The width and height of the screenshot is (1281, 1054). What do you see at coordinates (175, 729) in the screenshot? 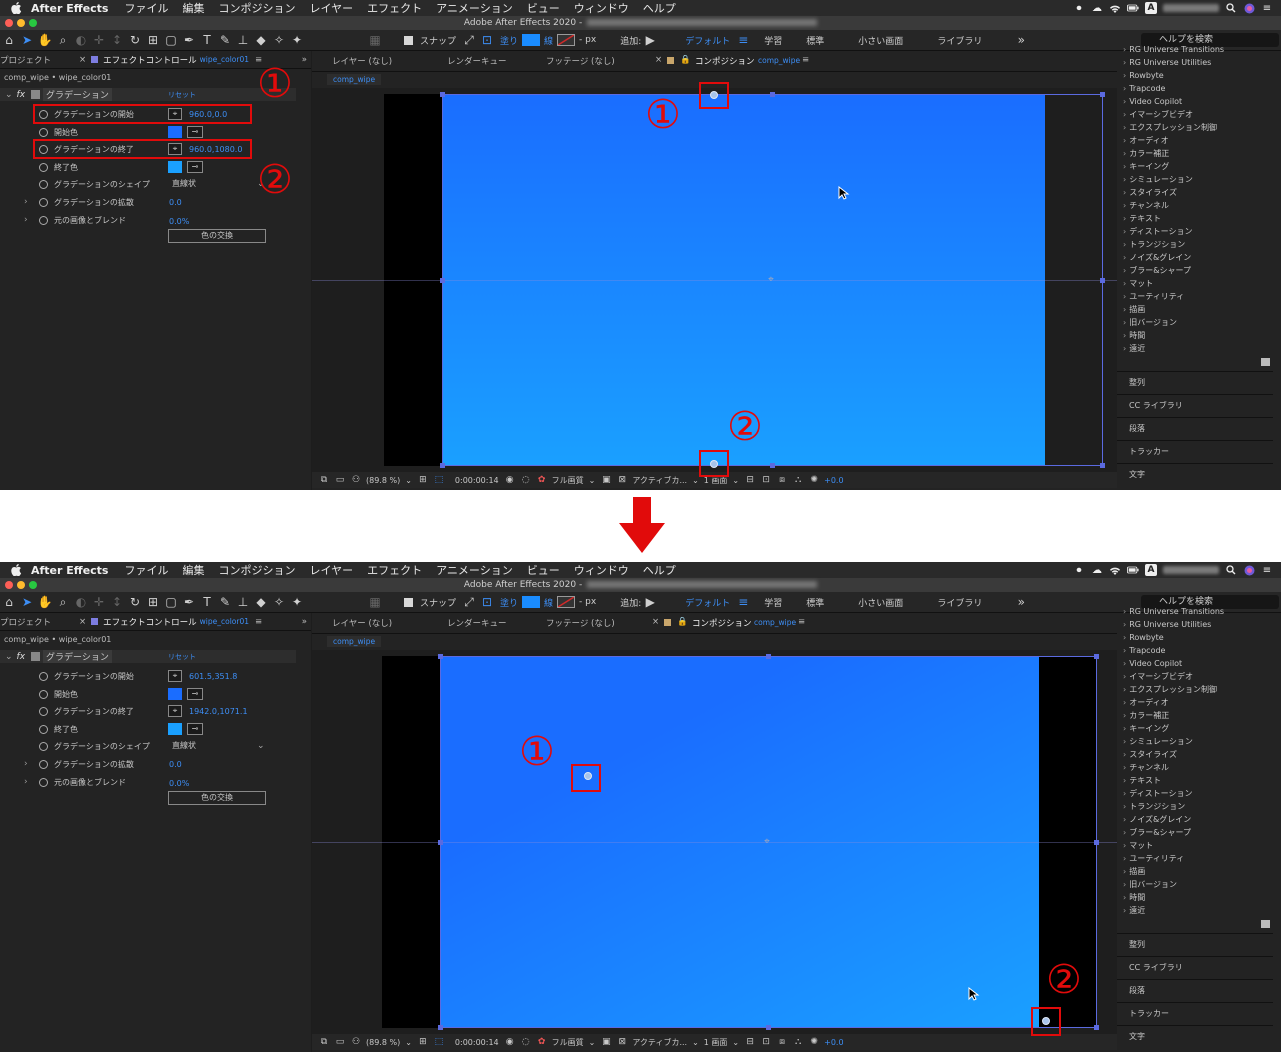
I see `end-color-swatch` at bounding box center [175, 729].